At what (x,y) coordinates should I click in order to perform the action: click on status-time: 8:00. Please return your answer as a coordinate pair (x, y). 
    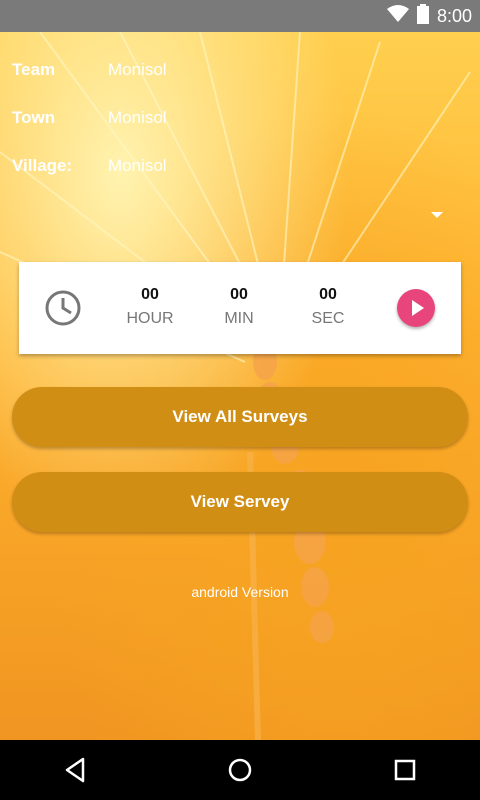
    Looking at the image, I should click on (454, 15).